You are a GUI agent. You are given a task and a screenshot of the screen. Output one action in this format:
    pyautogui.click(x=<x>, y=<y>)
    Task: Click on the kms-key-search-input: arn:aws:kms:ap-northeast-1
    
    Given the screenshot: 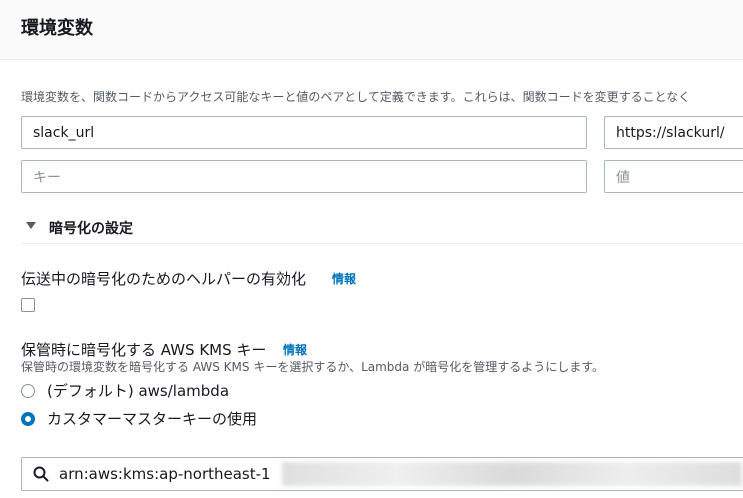 What is the action you would take?
    pyautogui.click(x=382, y=474)
    